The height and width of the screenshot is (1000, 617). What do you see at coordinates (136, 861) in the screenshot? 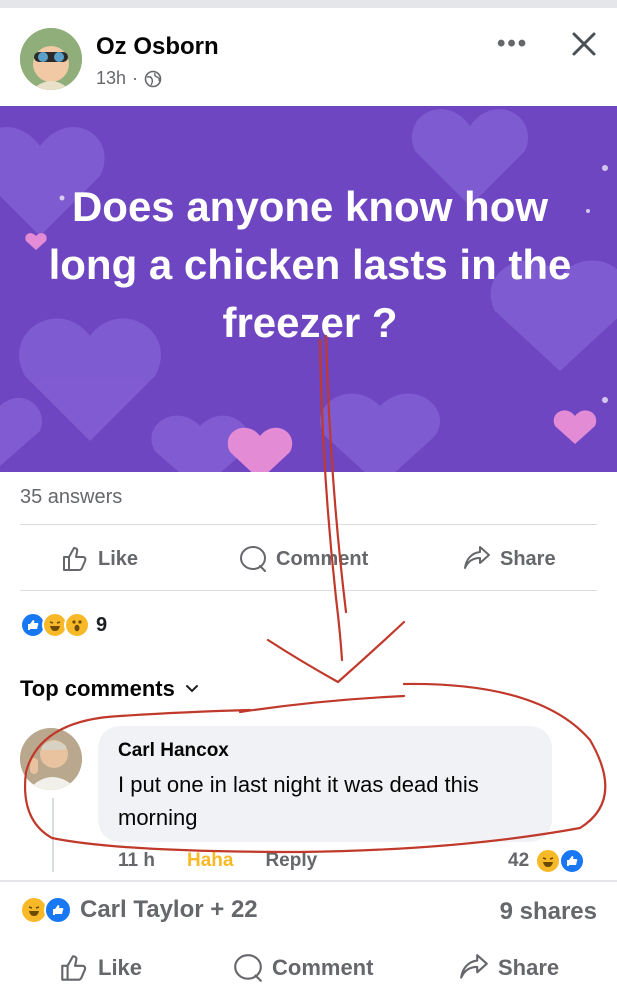
I see `comment-time: 11 h` at bounding box center [136, 861].